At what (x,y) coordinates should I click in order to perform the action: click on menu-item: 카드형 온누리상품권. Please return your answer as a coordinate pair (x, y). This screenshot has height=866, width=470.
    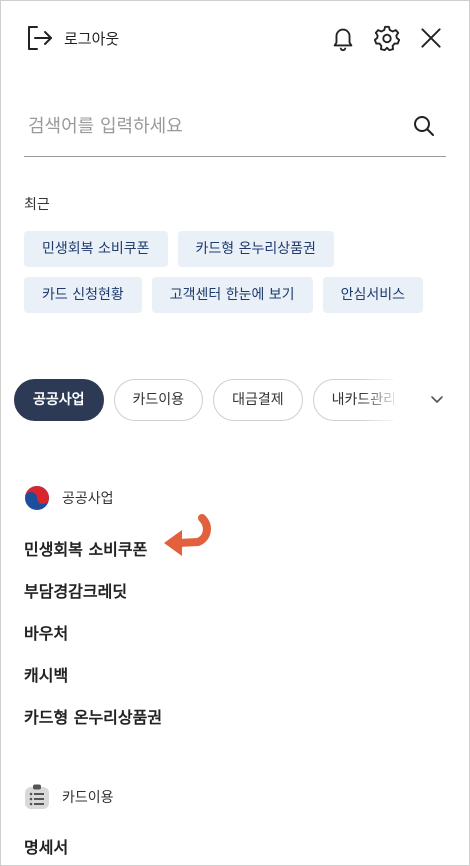
    Looking at the image, I should click on (93, 716).